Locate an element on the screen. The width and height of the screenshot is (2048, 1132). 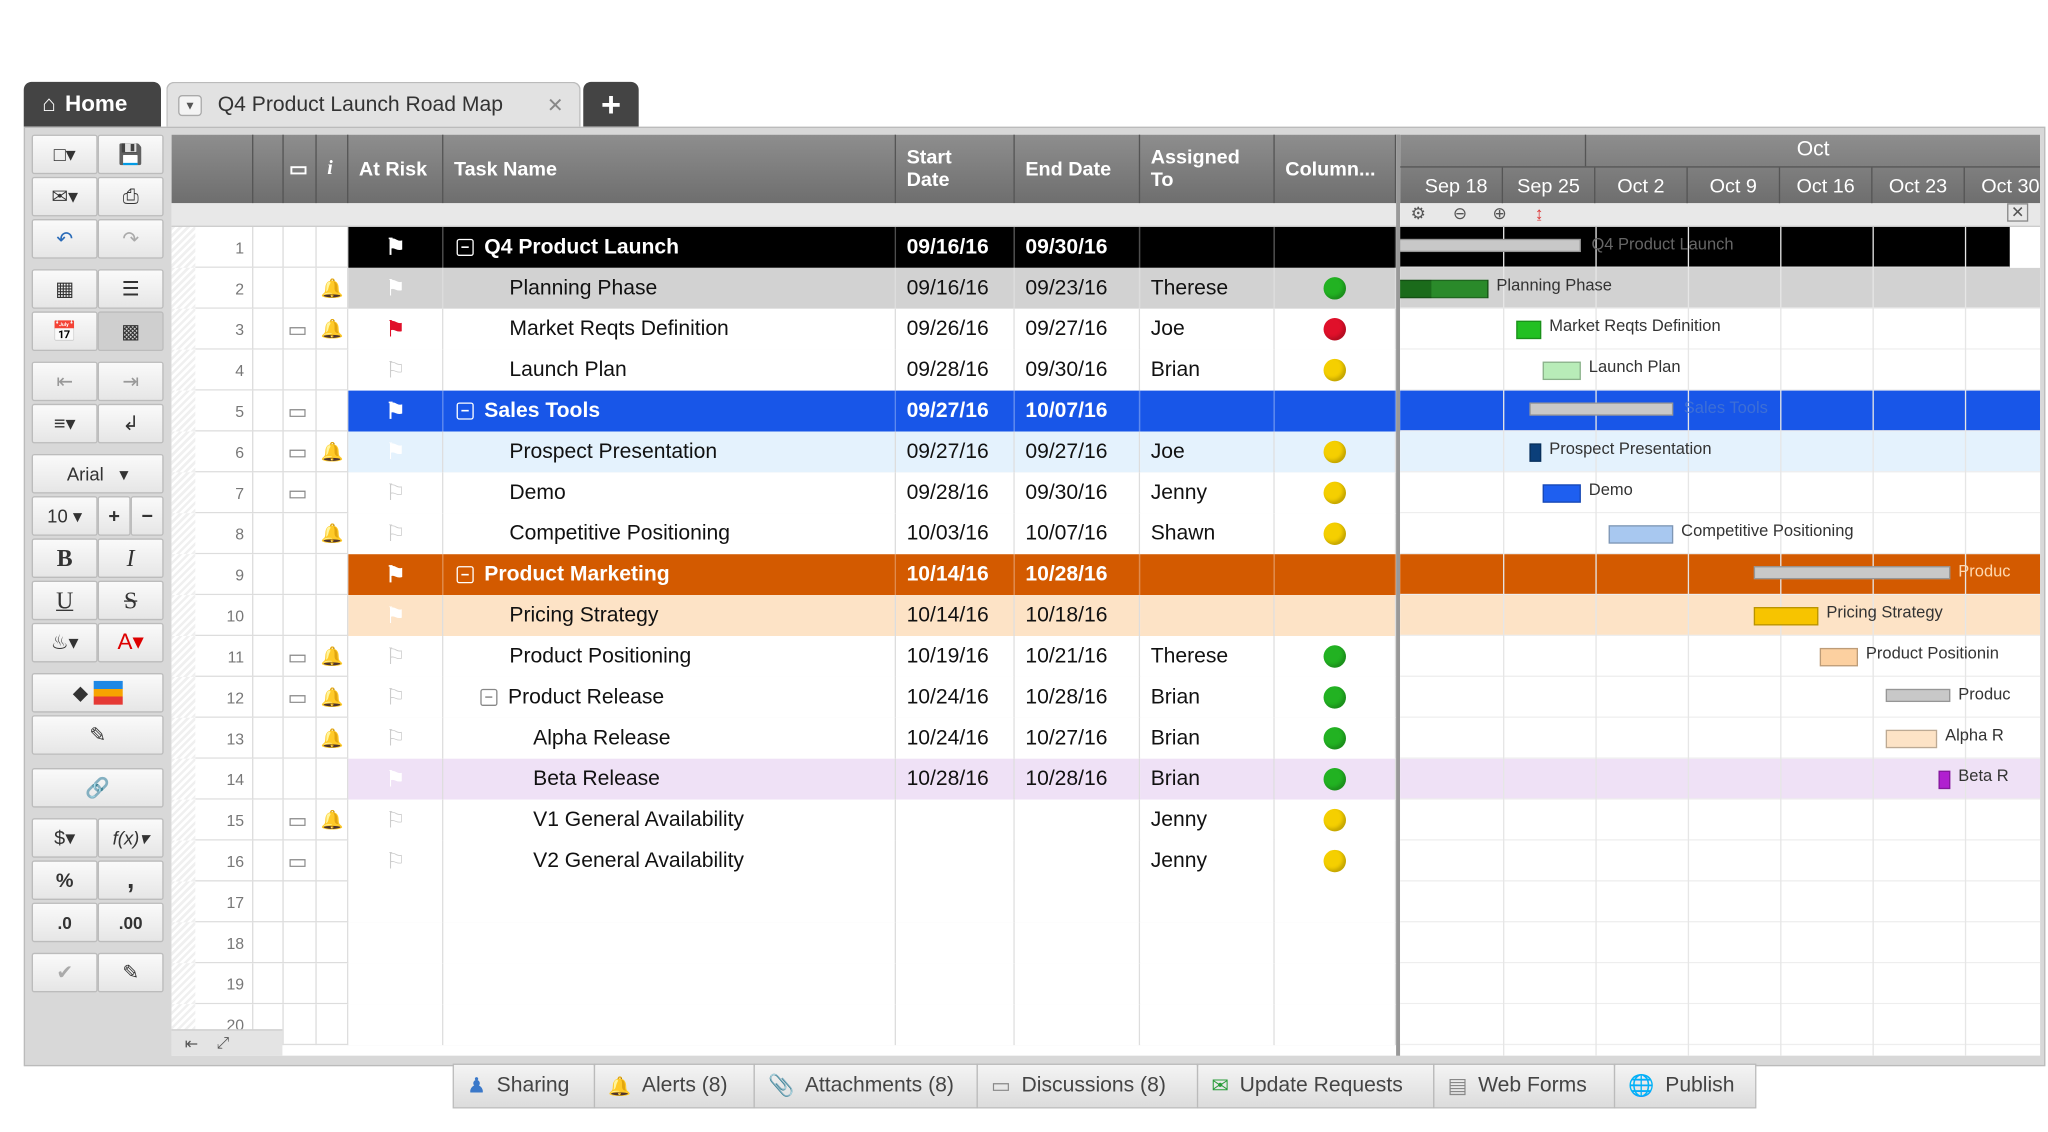
fill-color-icon: ♨▾ is located at coordinates (64, 642).